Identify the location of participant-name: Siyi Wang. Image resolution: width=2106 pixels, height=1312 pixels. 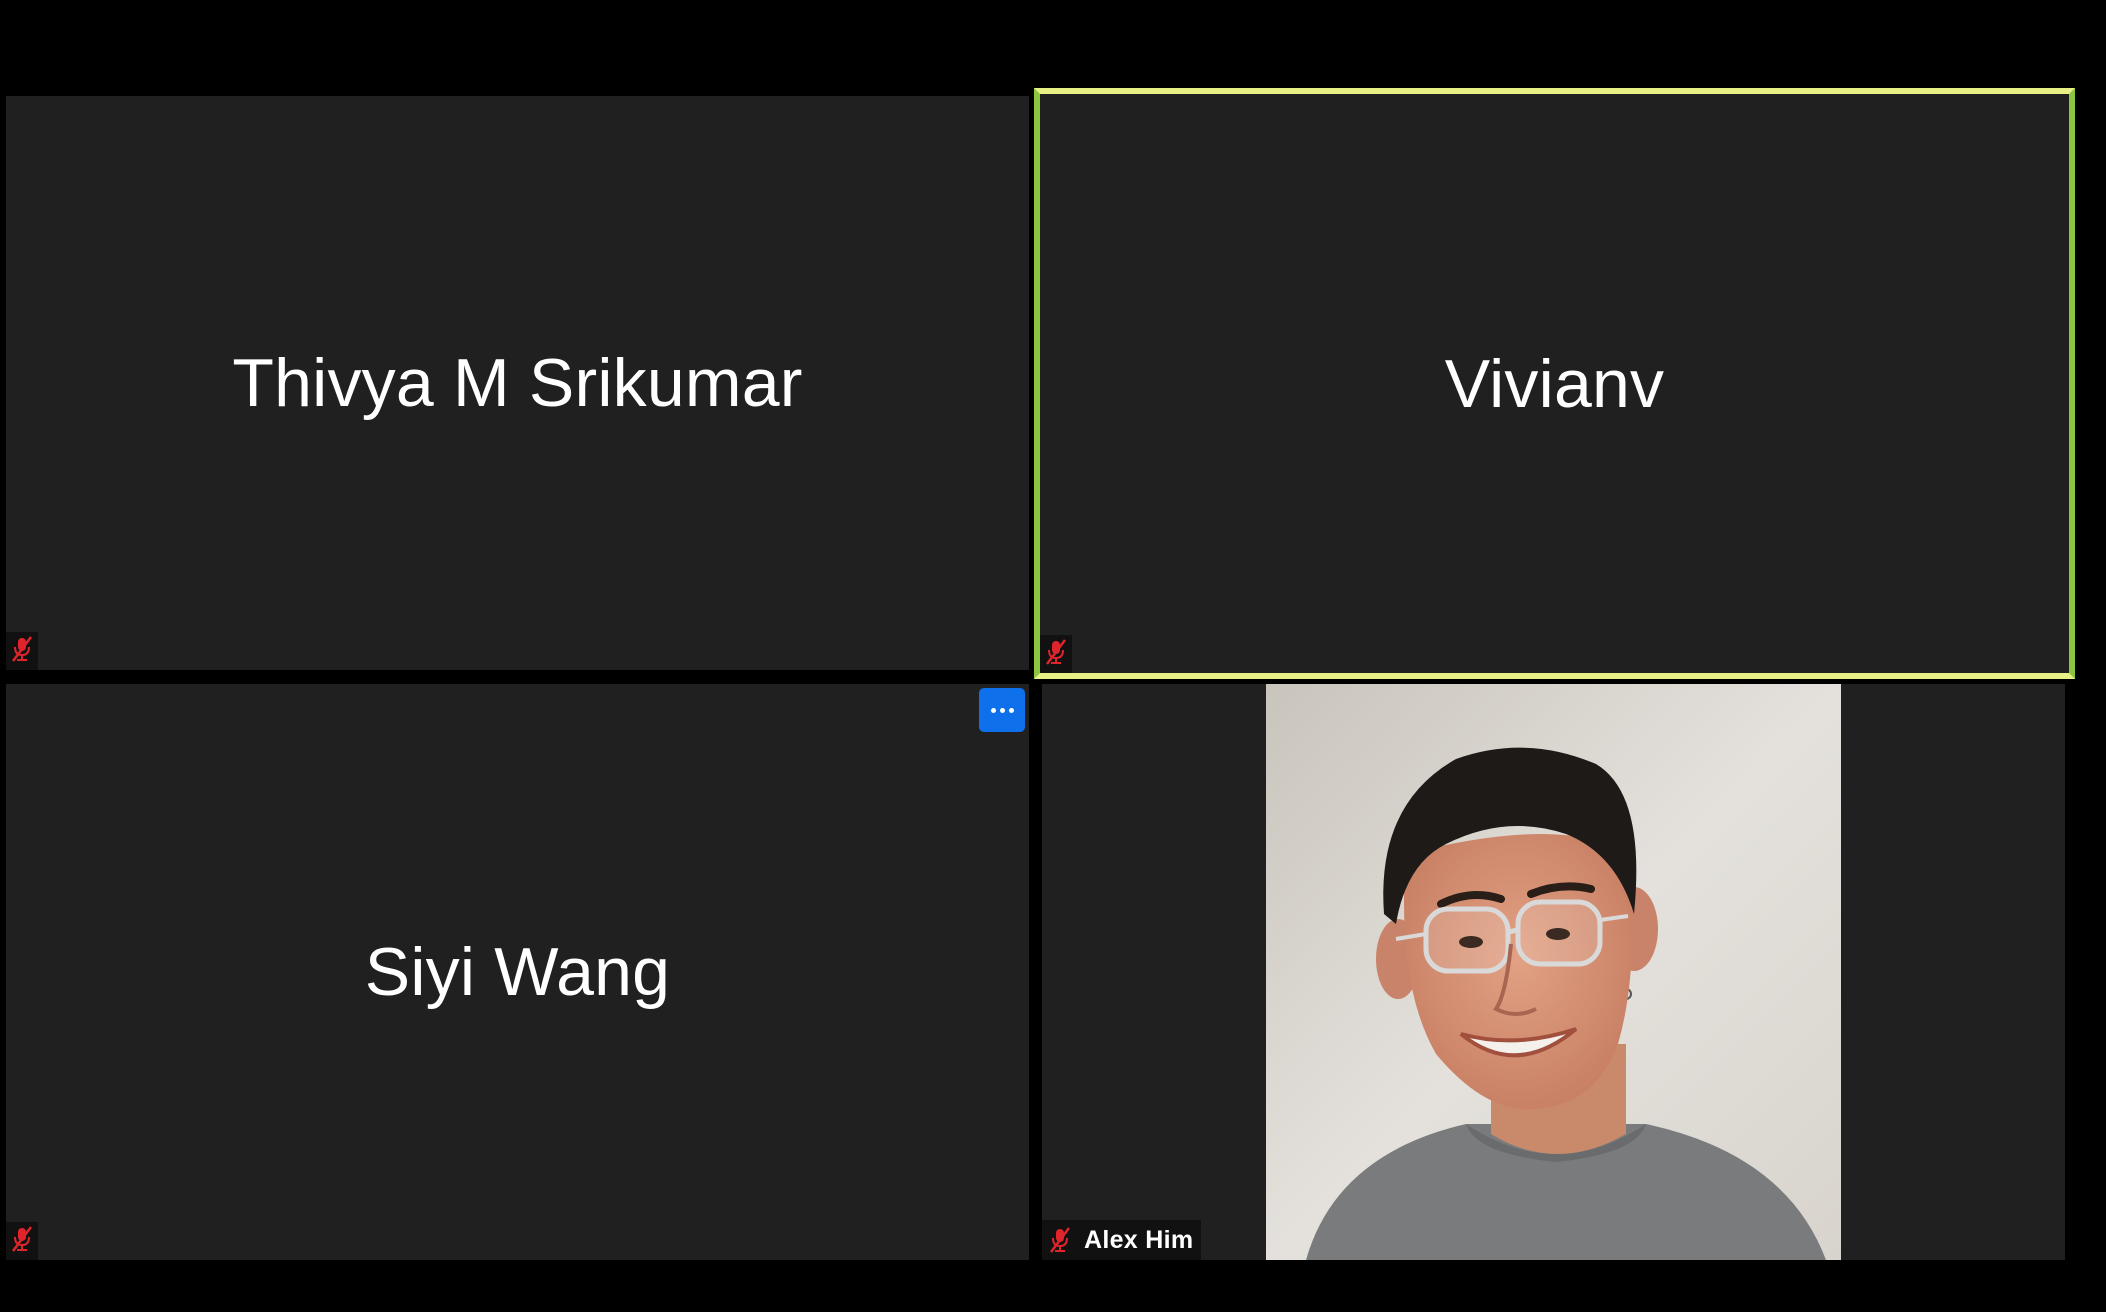
(517, 972).